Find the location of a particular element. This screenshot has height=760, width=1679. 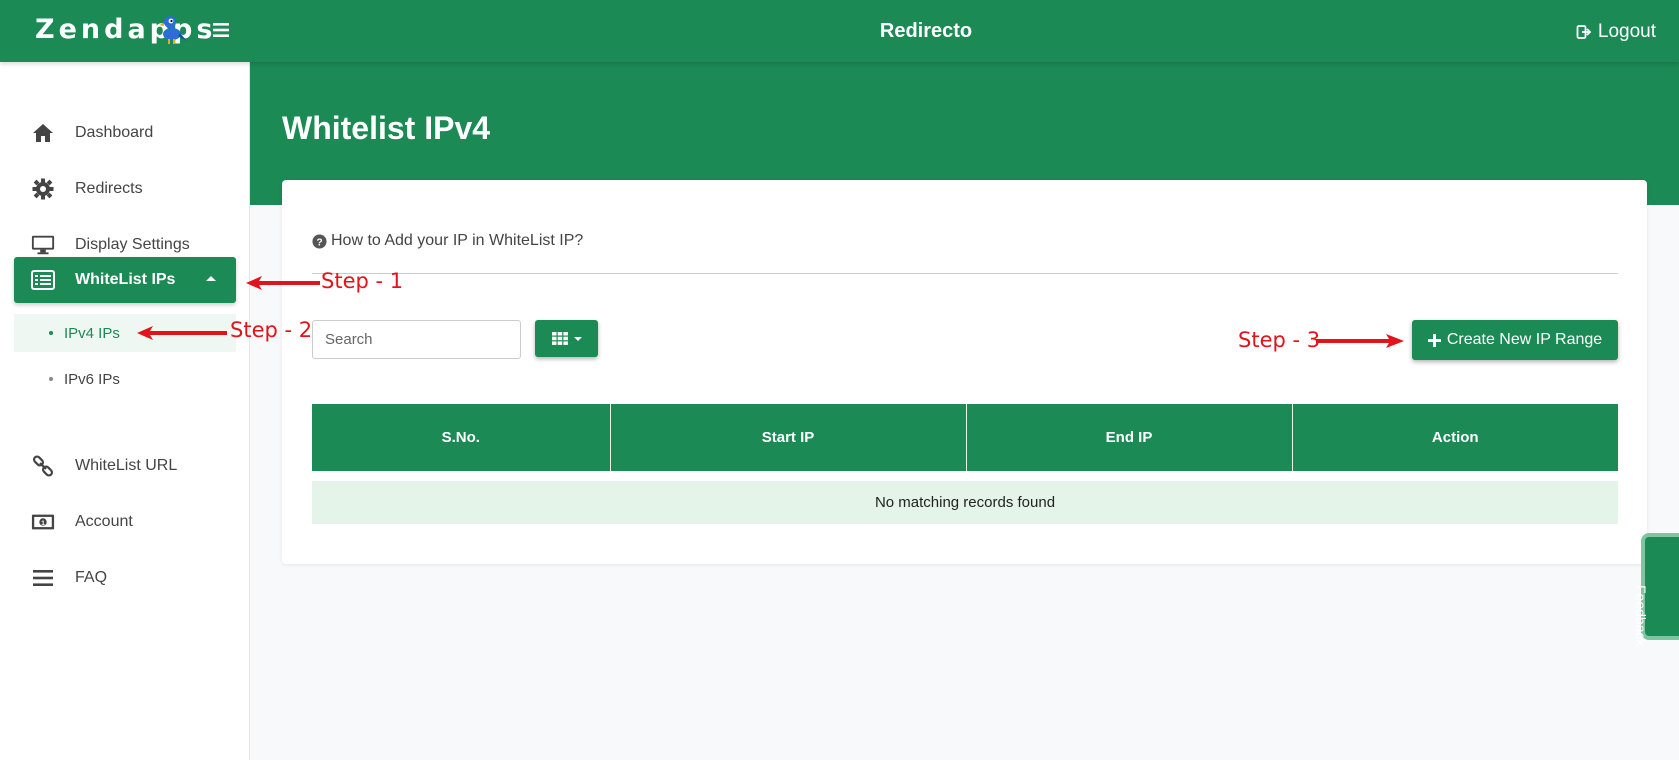

empty-message: No matching records found is located at coordinates (965, 502).